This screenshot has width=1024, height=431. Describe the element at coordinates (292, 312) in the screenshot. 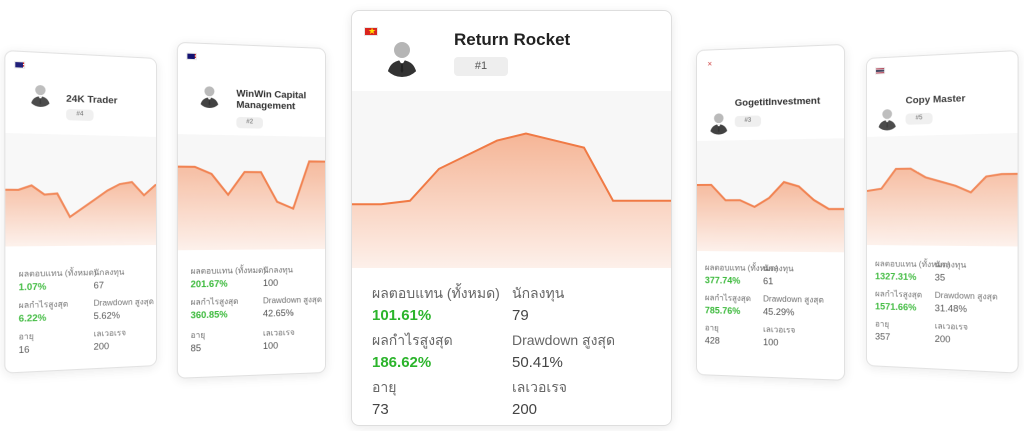

I see `stat-value: 42.65%` at that location.